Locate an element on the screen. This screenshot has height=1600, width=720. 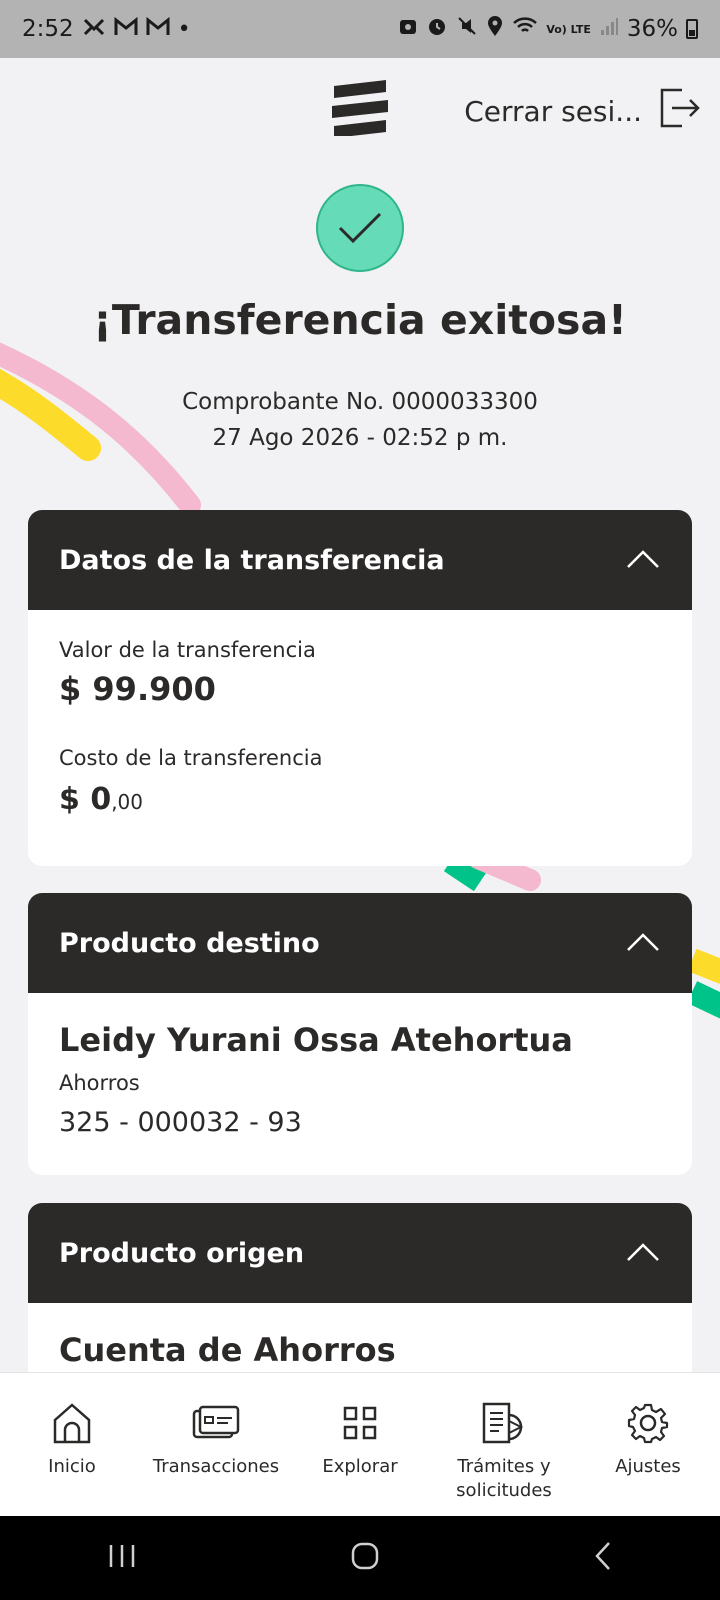
origin-name: Cuenta de Ahorros is located at coordinates (227, 1350).